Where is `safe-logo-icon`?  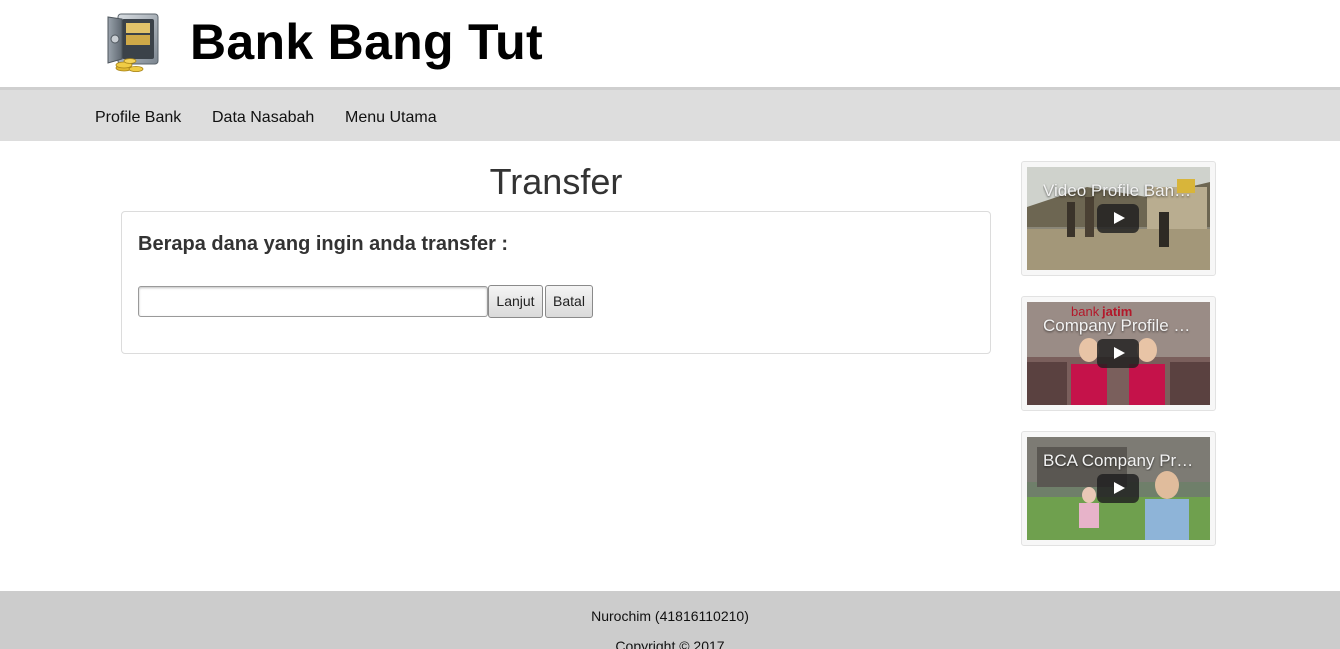
safe-logo-icon is located at coordinates (132, 42).